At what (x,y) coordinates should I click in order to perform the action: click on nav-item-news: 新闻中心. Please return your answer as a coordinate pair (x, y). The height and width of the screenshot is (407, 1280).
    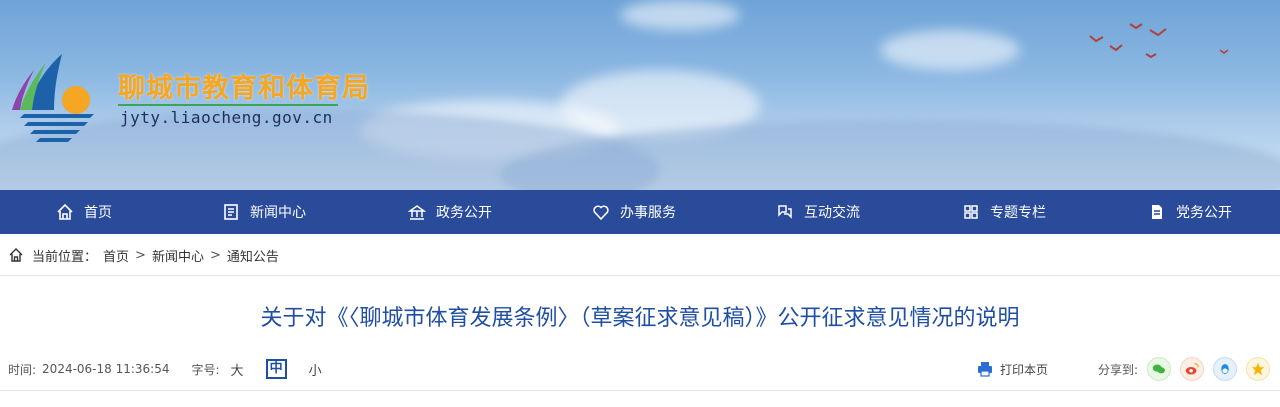
    Looking at the image, I should click on (264, 212).